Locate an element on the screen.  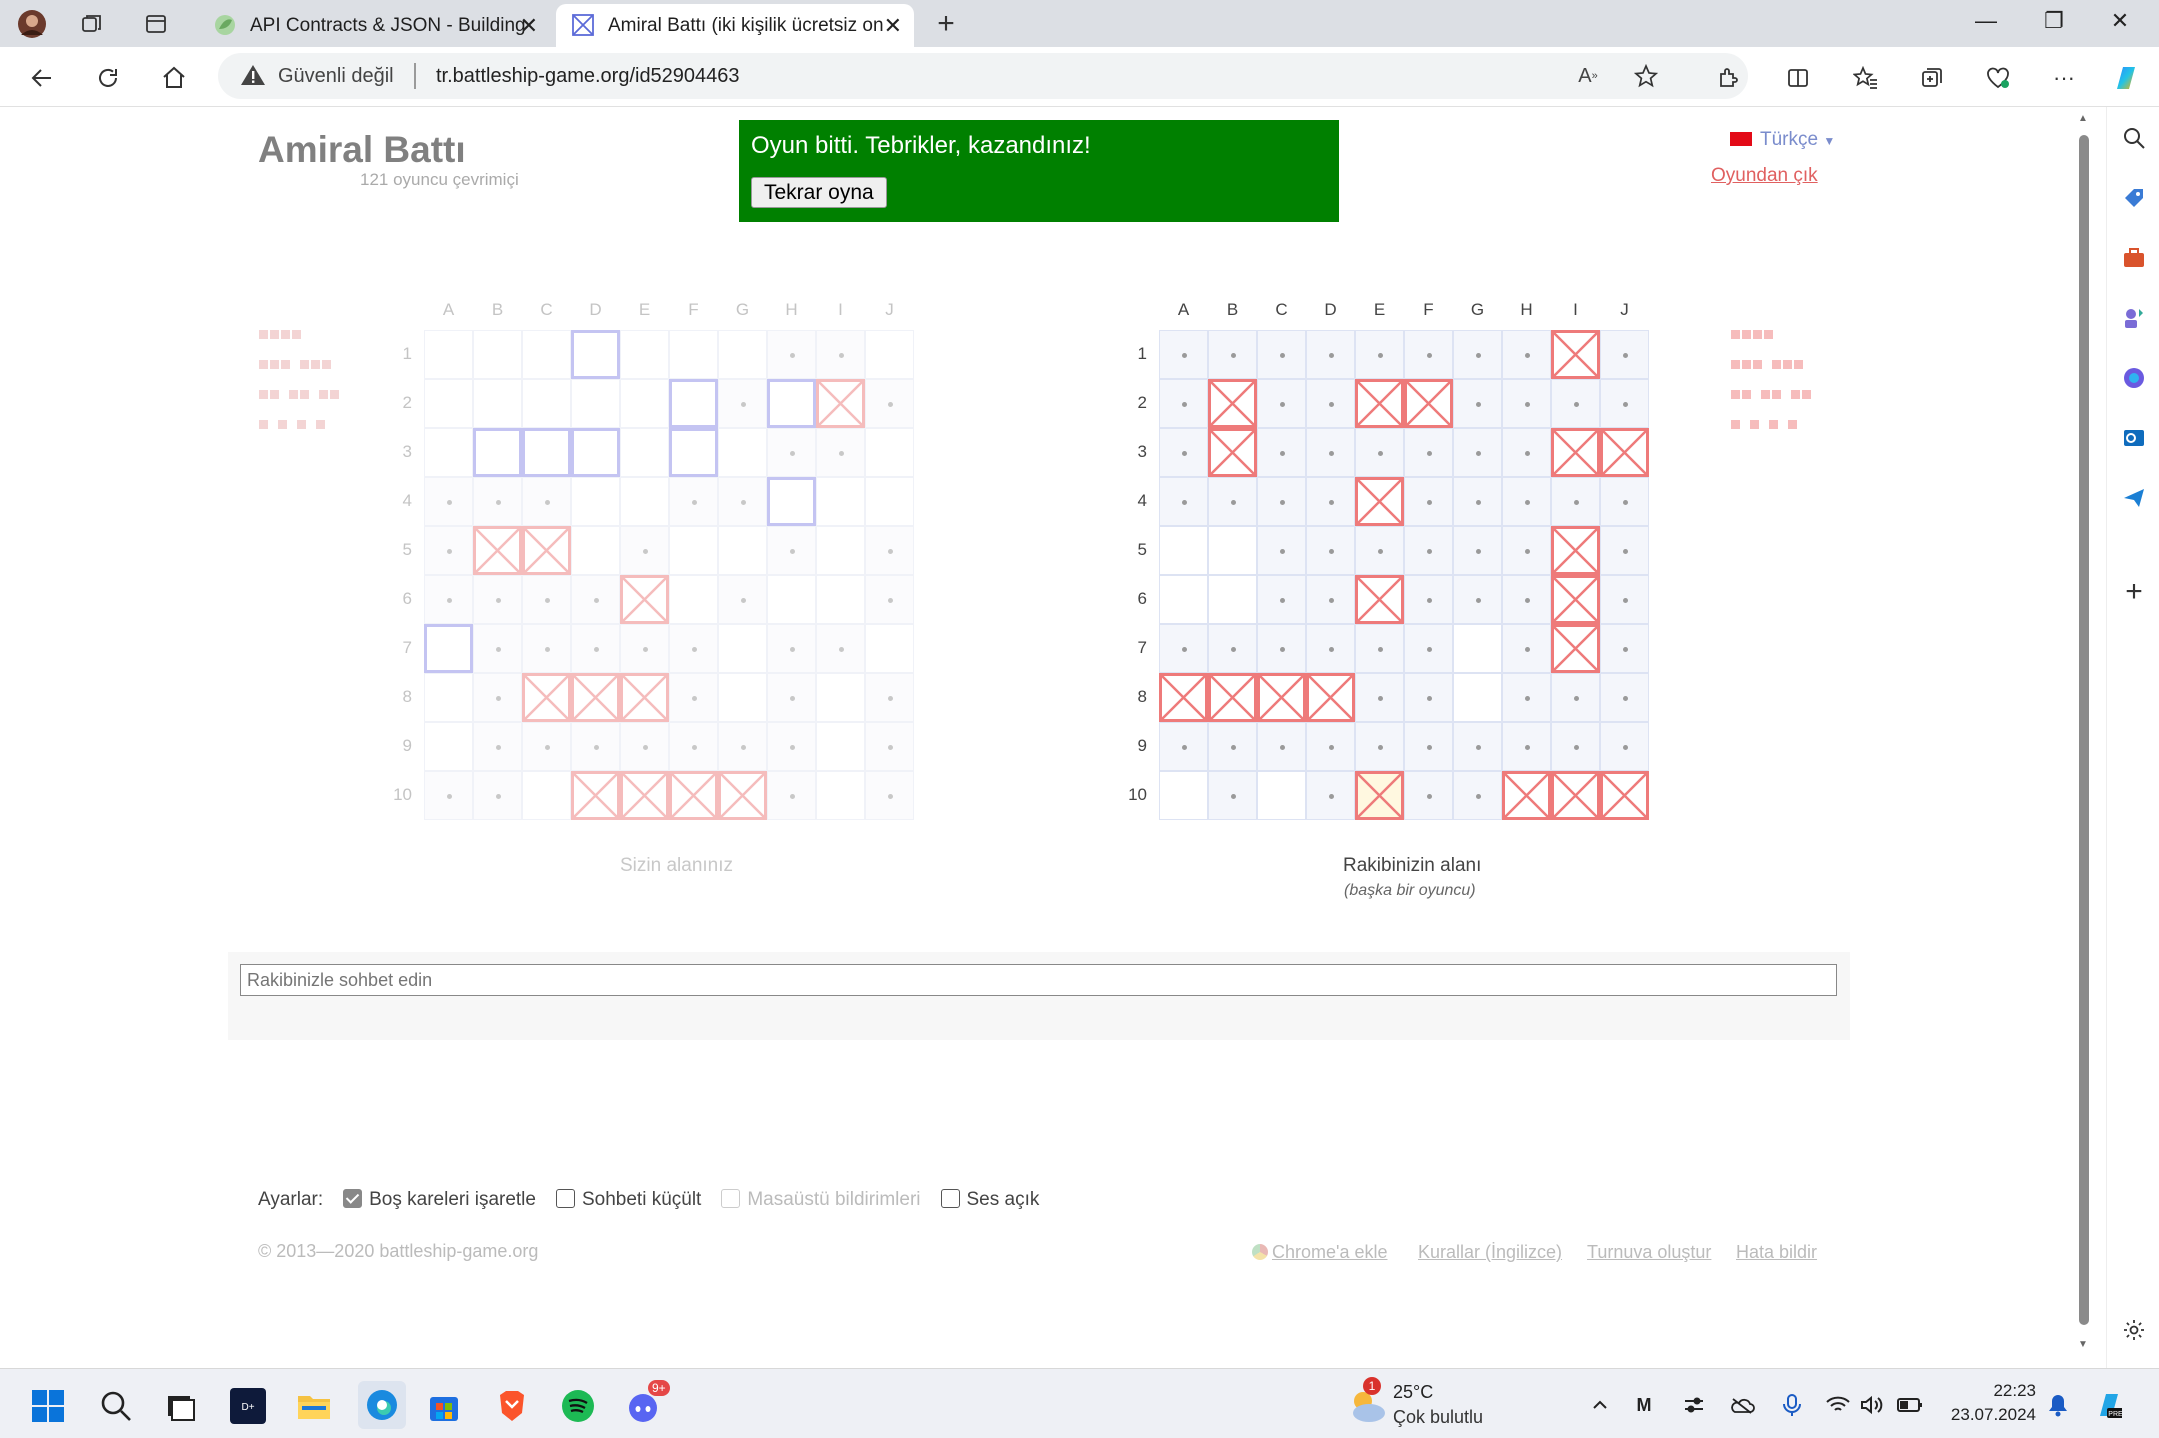
file-explorer-icon is located at coordinates (314, 1406).